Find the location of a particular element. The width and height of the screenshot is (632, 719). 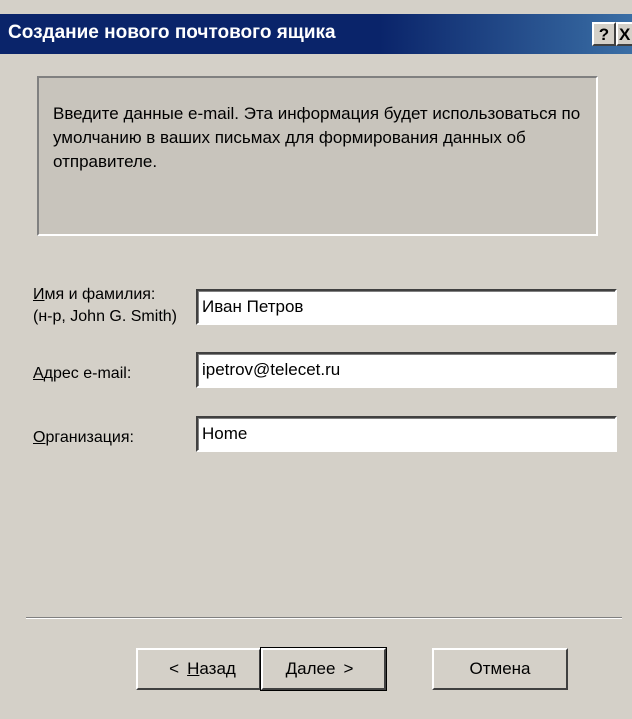

cancel-button: Отмена is located at coordinates (500, 669).